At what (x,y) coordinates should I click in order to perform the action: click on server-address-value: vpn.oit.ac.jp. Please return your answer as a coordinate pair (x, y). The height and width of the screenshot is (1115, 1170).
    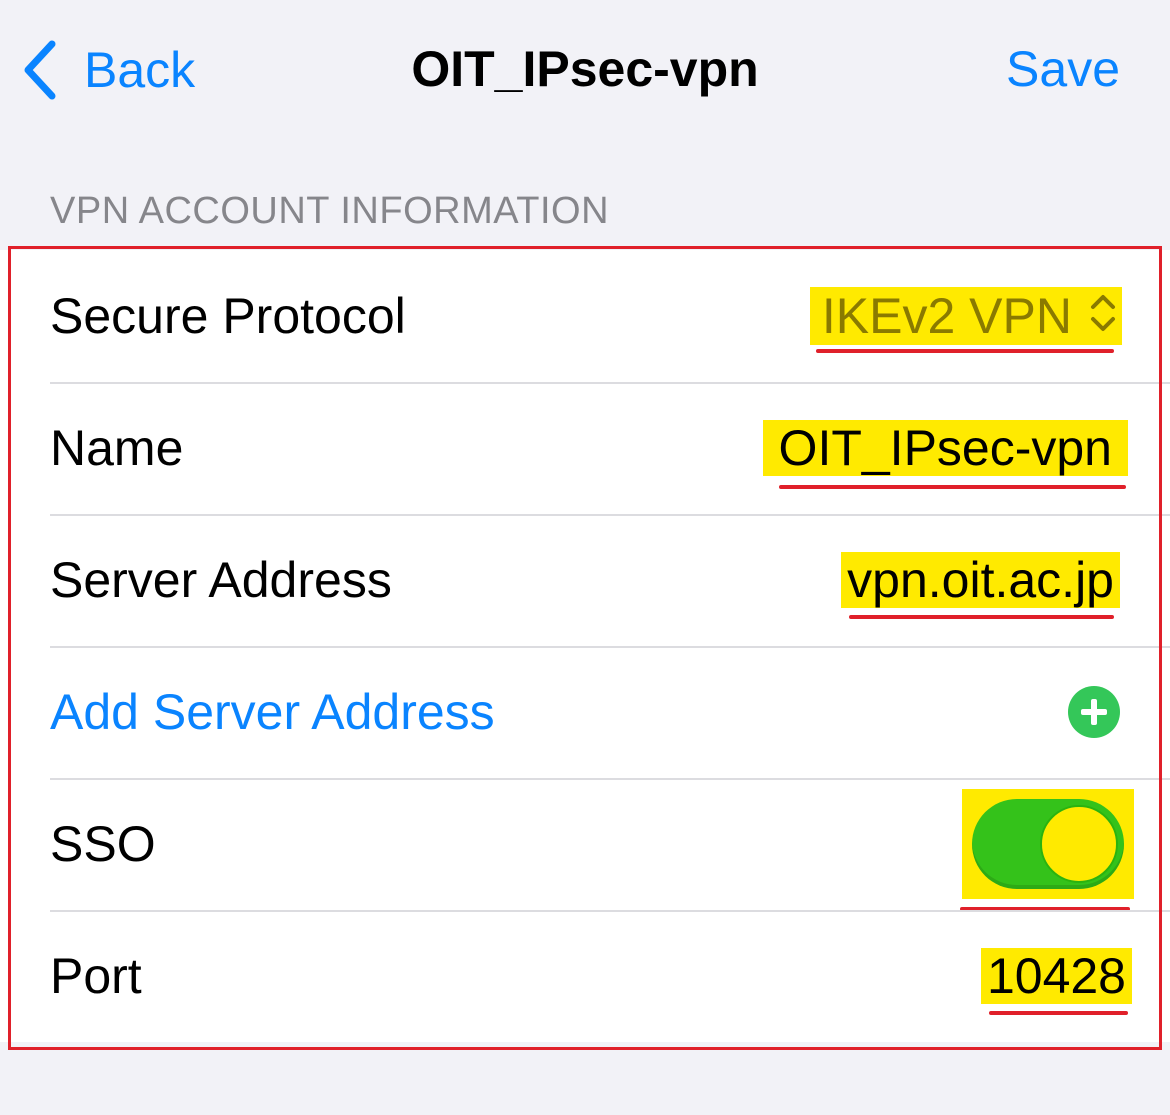
    Looking at the image, I should click on (980, 580).